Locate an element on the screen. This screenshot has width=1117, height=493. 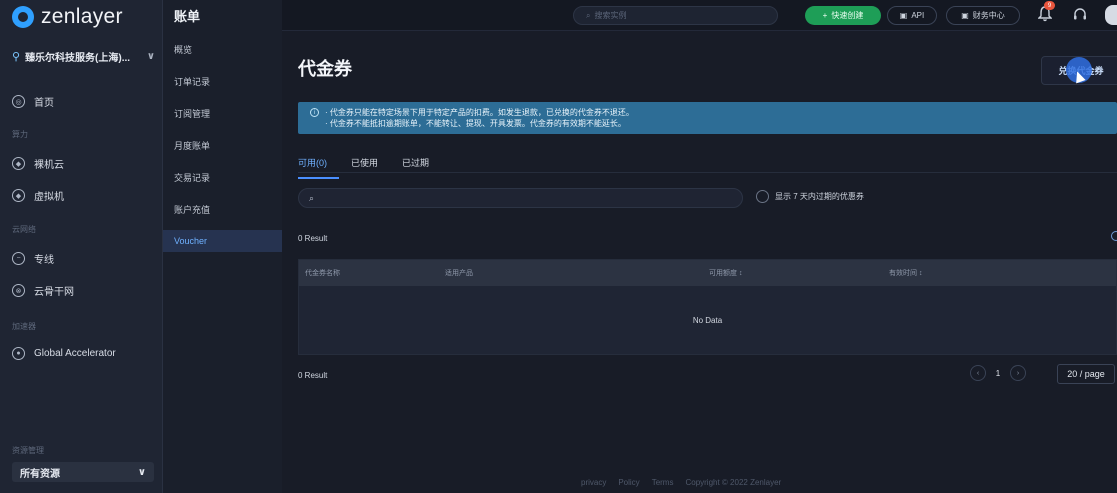
sidebar-item-private-line: − 专线 is located at coordinates (33, 258).